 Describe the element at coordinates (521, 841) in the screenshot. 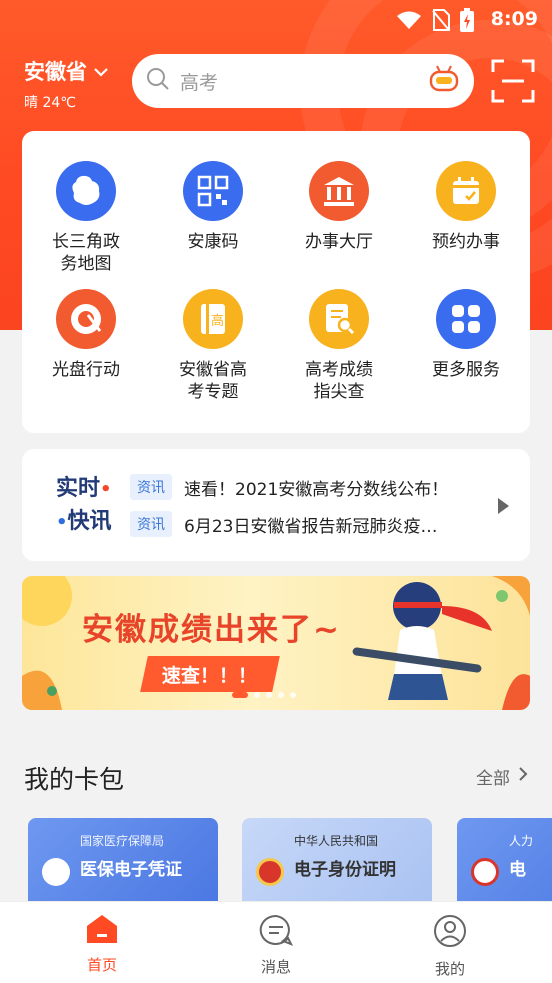

I see `card-org: 人力` at that location.